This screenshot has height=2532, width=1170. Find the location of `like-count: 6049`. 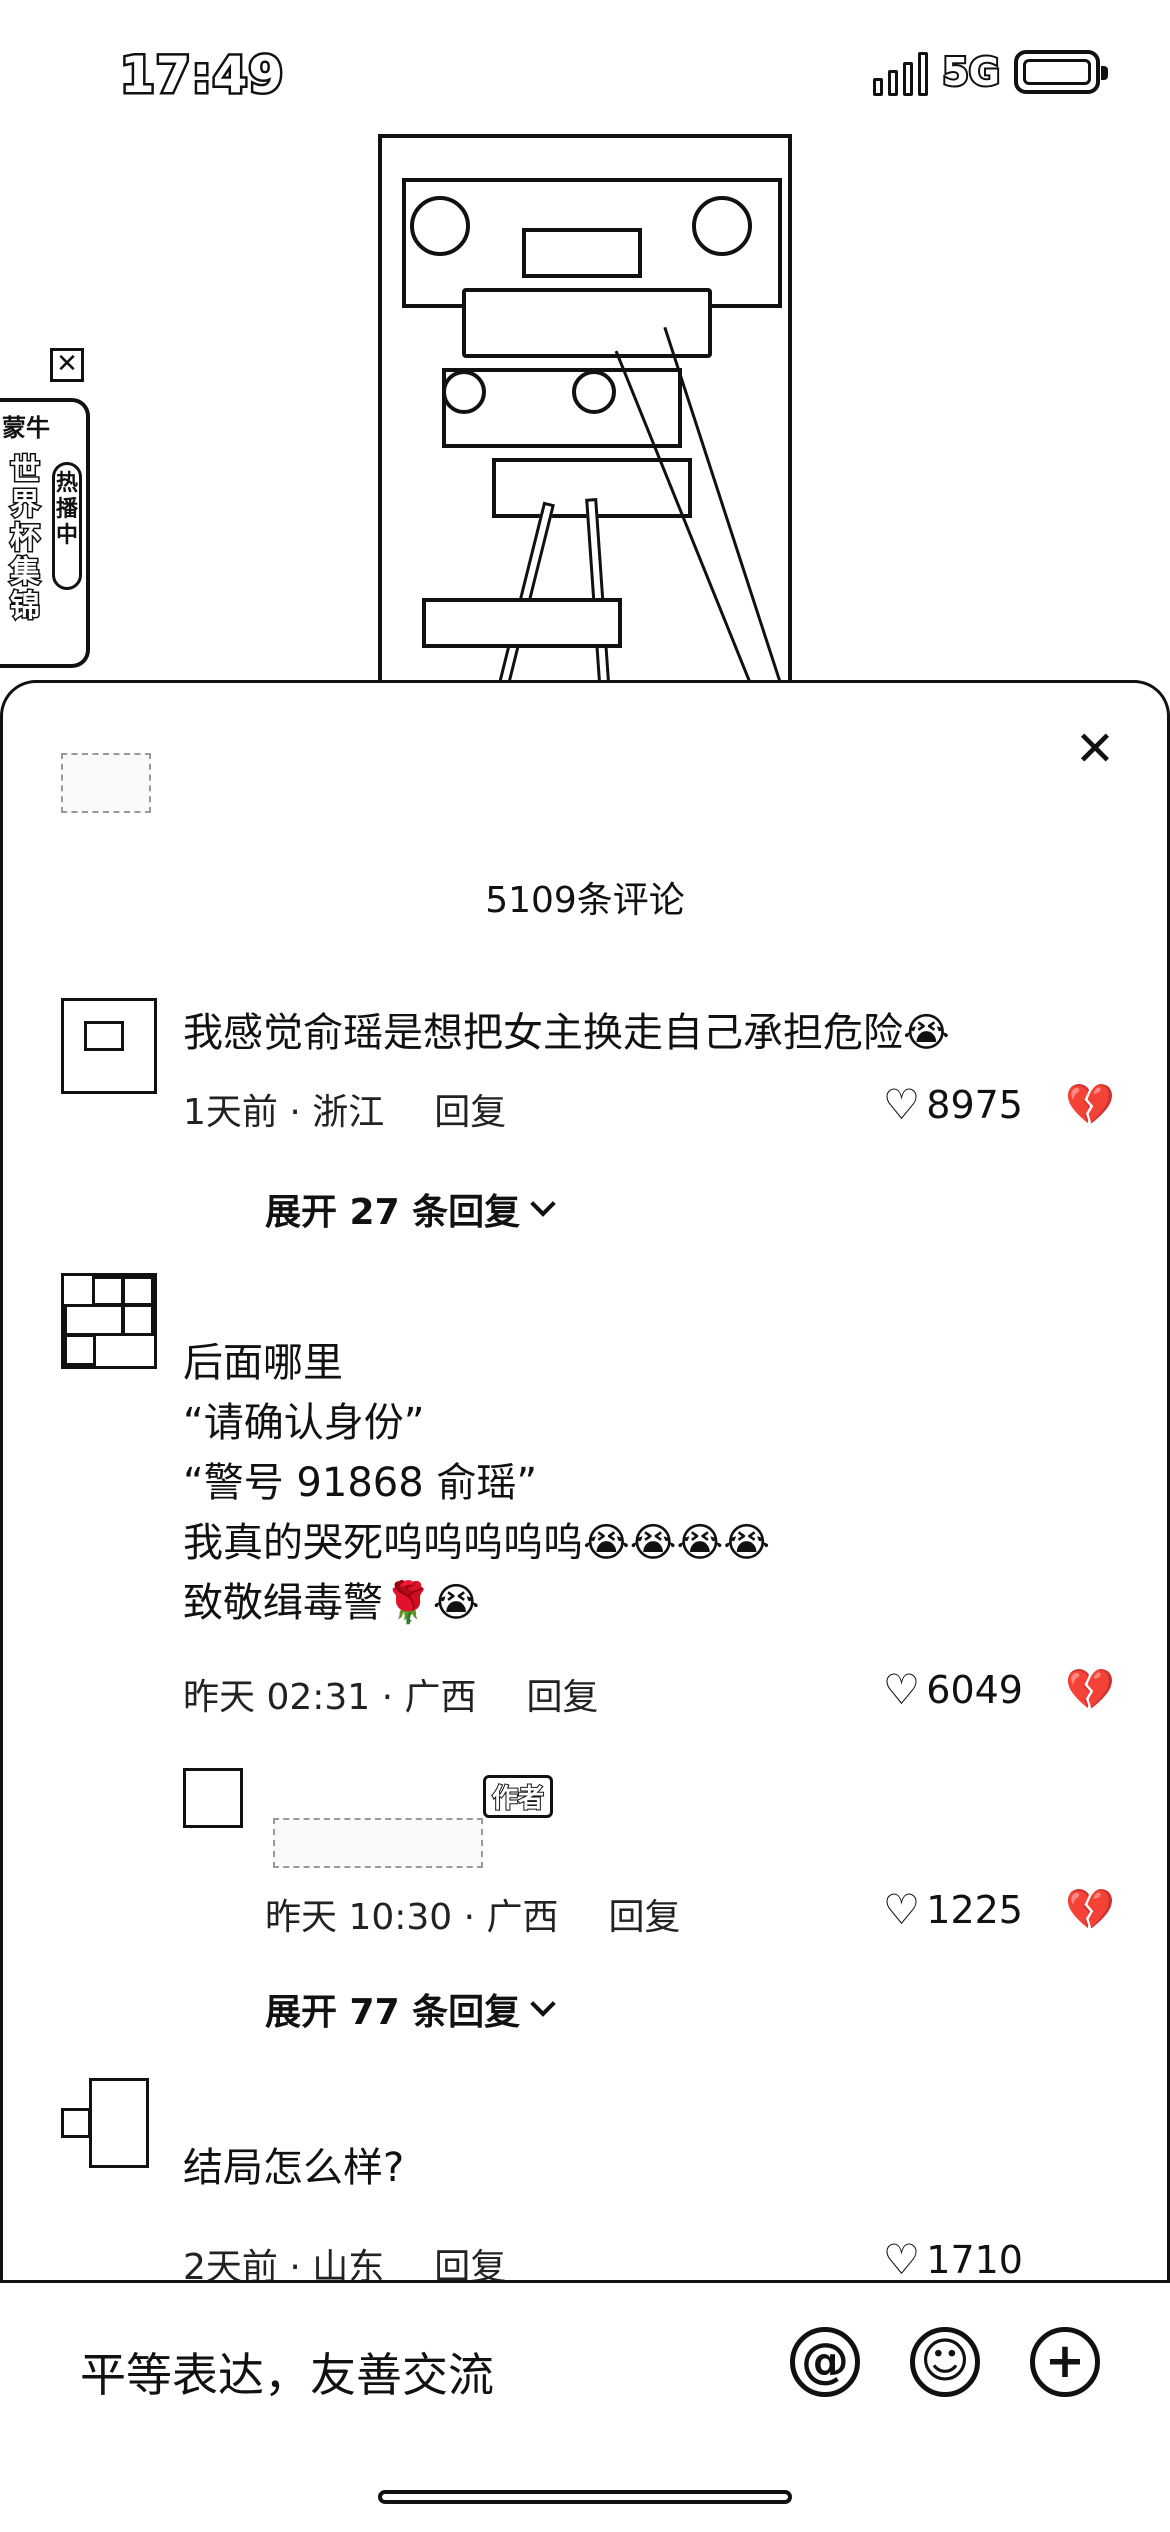

like-count: 6049 is located at coordinates (974, 1690).